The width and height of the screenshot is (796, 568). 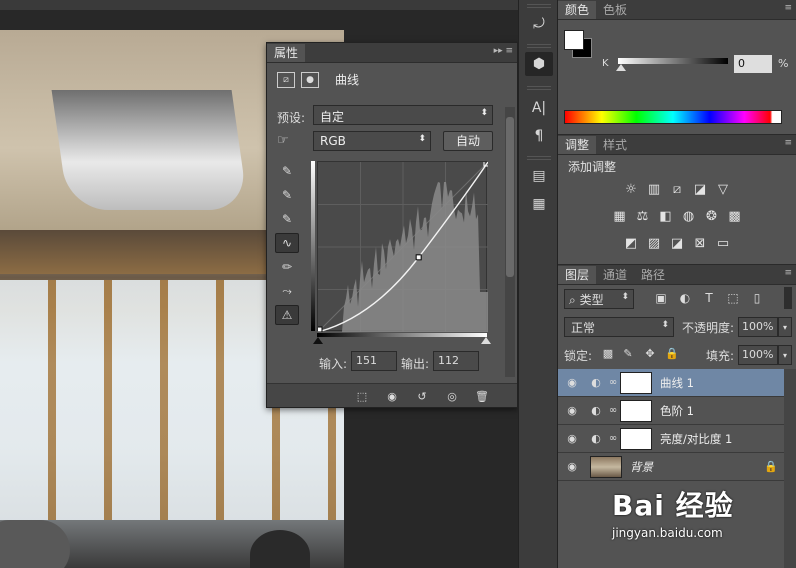 What do you see at coordinates (318, 340) in the screenshot?
I see `black-point-slider` at bounding box center [318, 340].